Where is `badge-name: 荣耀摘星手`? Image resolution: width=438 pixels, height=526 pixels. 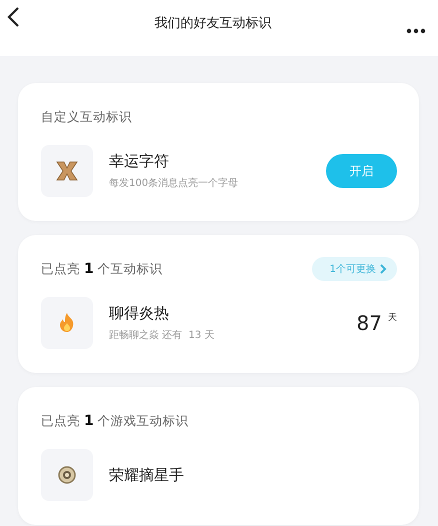
badge-name: 荣耀摘星手 is located at coordinates (147, 475).